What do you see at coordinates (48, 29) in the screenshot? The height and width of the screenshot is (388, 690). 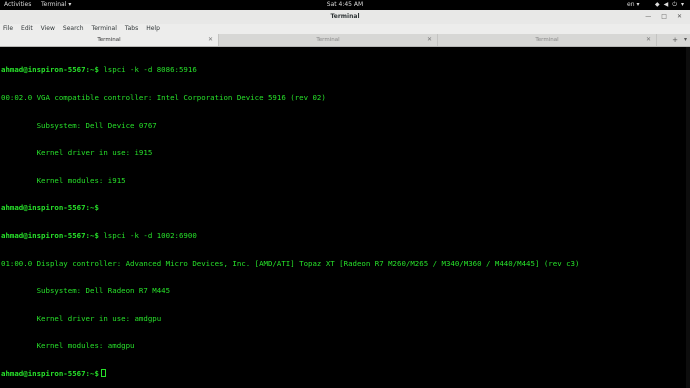 I see `menu-view: View` at bounding box center [48, 29].